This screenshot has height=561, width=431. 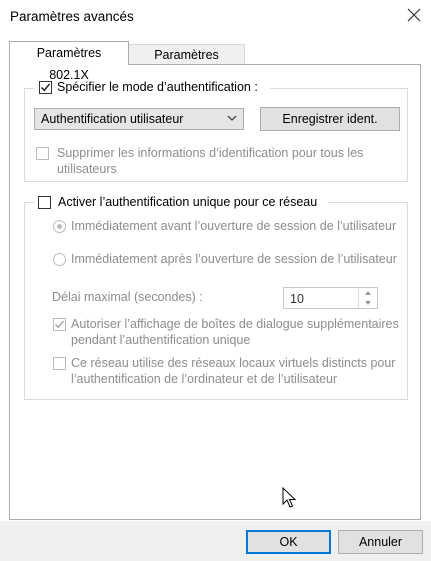 I want to click on auth-mode-select-value: Authentification utilisateur, so click(x=112, y=119).